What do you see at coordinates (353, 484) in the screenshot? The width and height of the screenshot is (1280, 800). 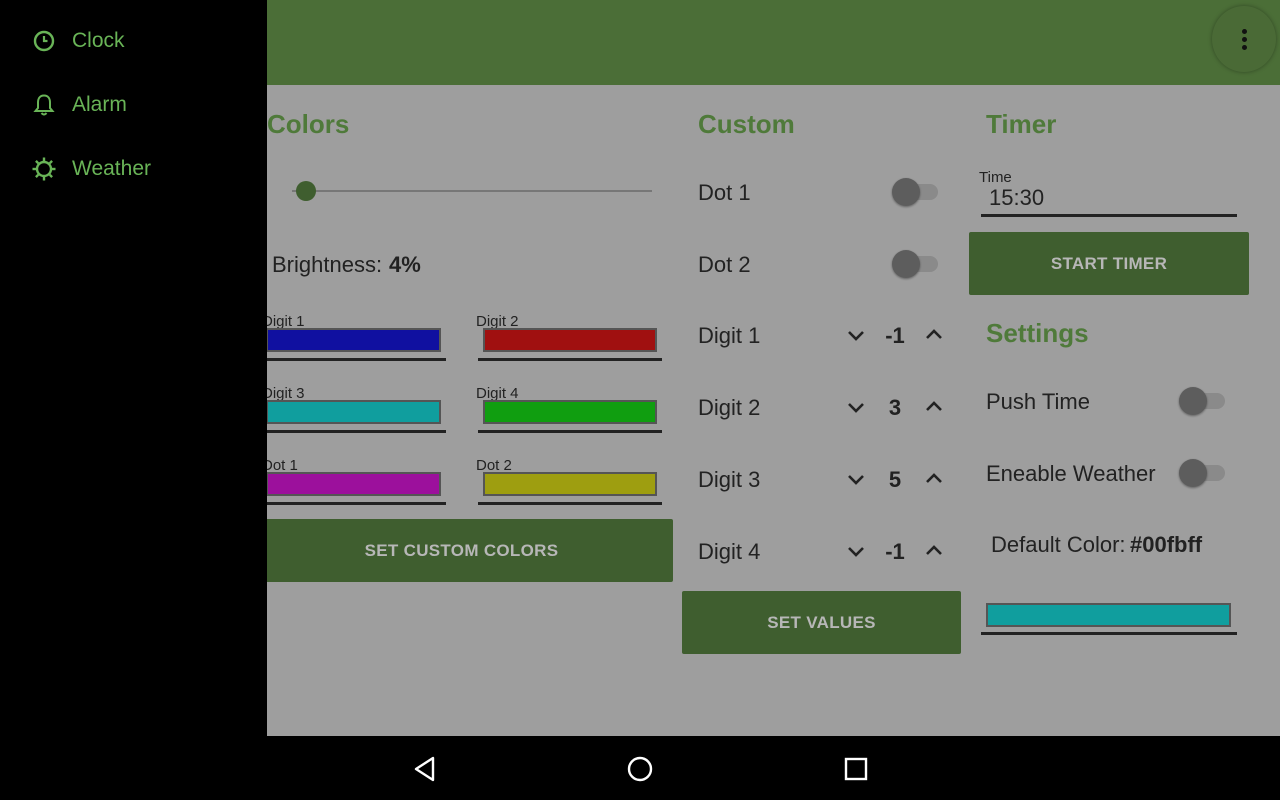 I see `color-dot1-swatch` at bounding box center [353, 484].